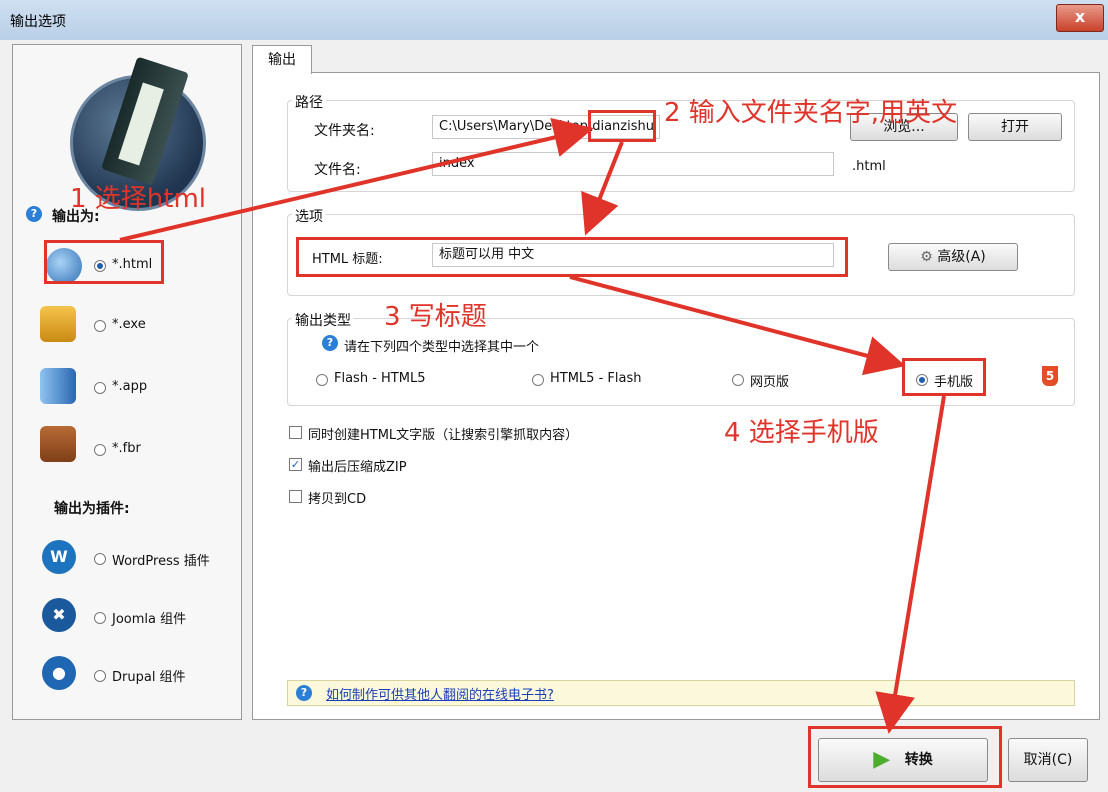  What do you see at coordinates (1015, 127) in the screenshot?
I see `open-button: 打开` at bounding box center [1015, 127].